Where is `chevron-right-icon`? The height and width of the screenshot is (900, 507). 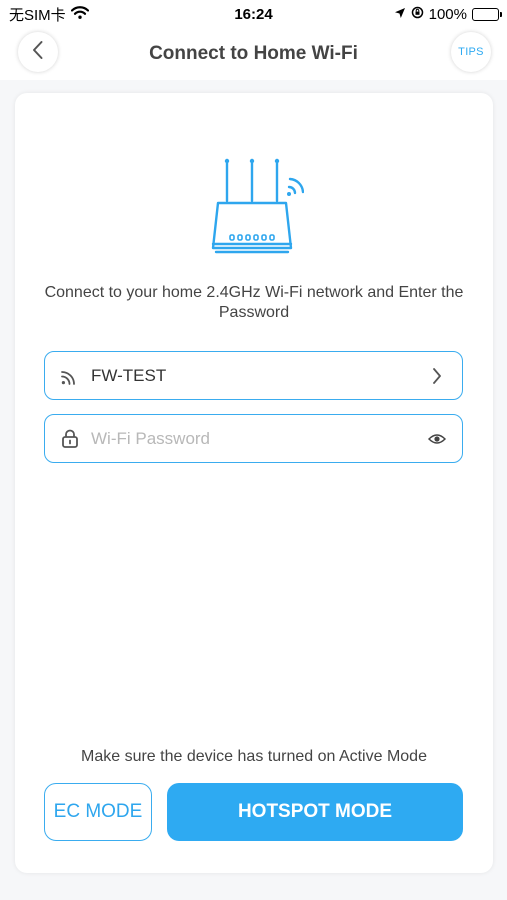 chevron-right-icon is located at coordinates (437, 376).